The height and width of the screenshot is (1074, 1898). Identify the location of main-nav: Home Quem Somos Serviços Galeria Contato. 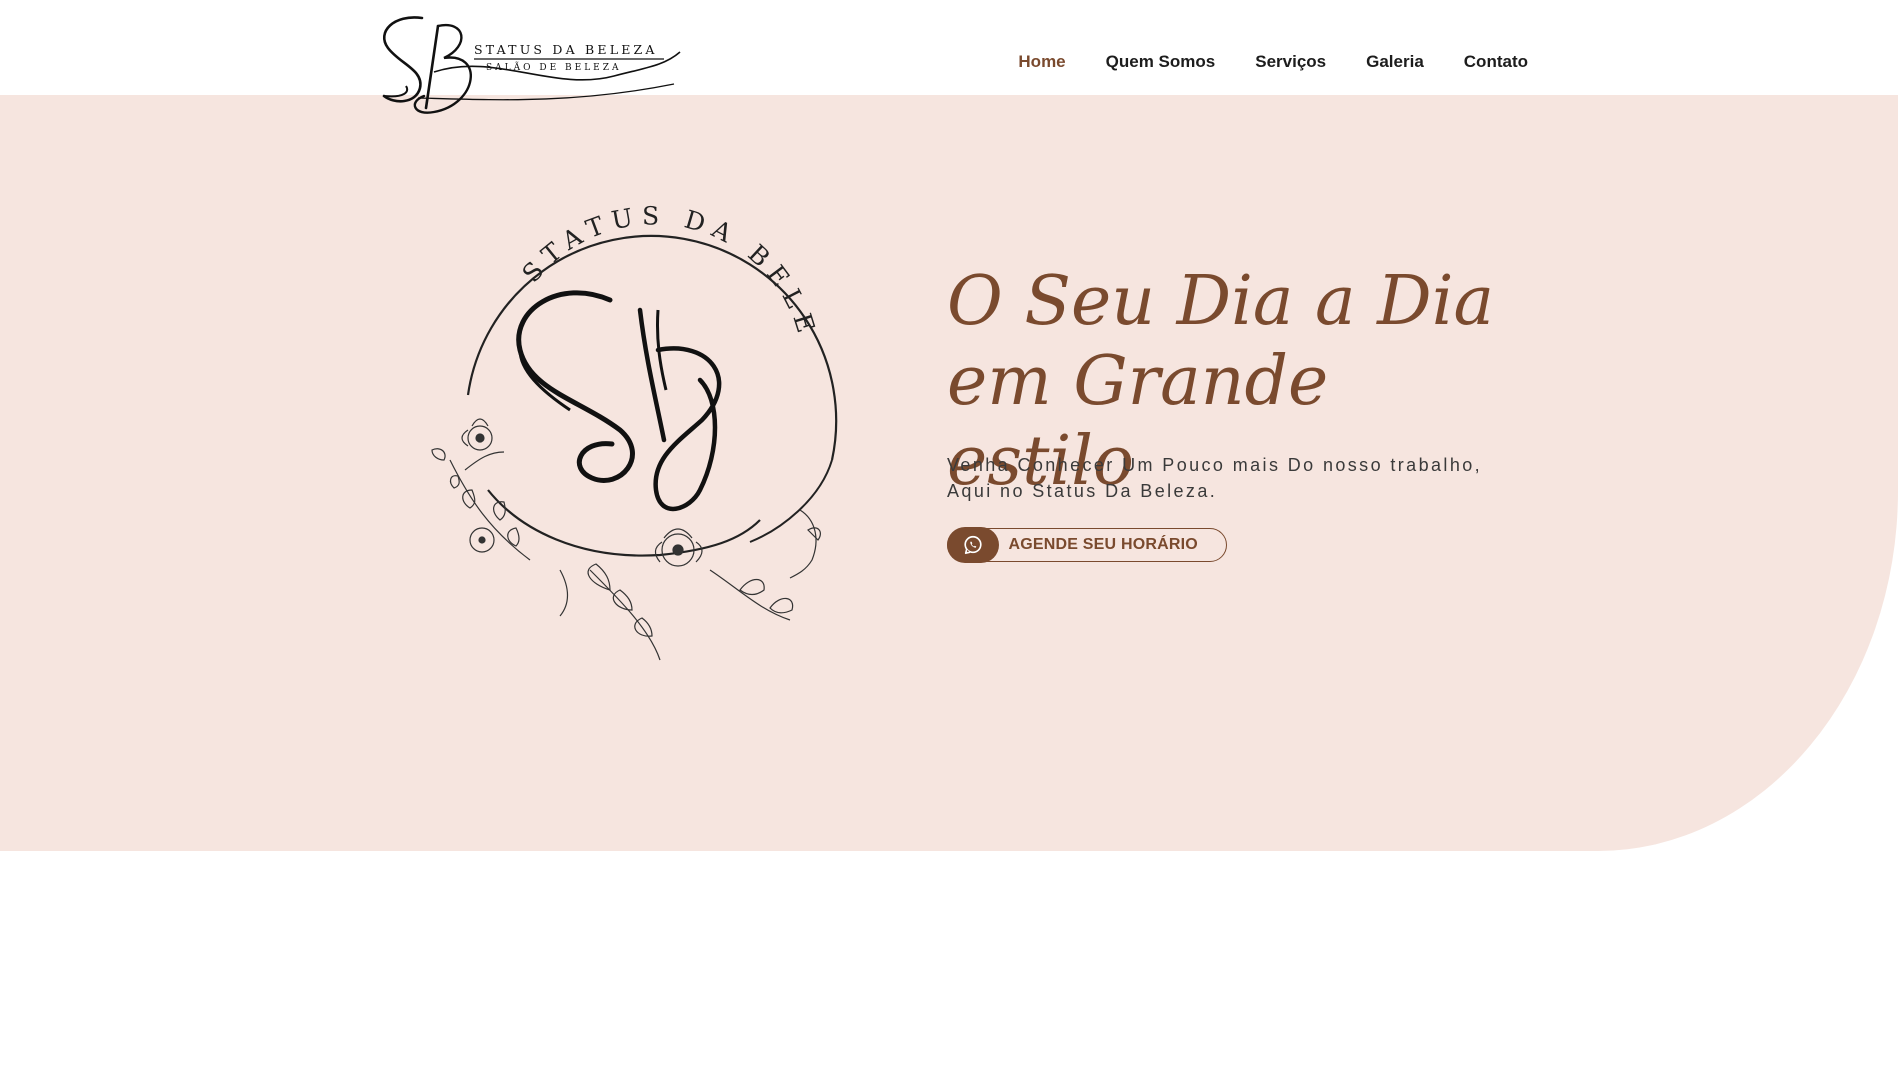
(1273, 62).